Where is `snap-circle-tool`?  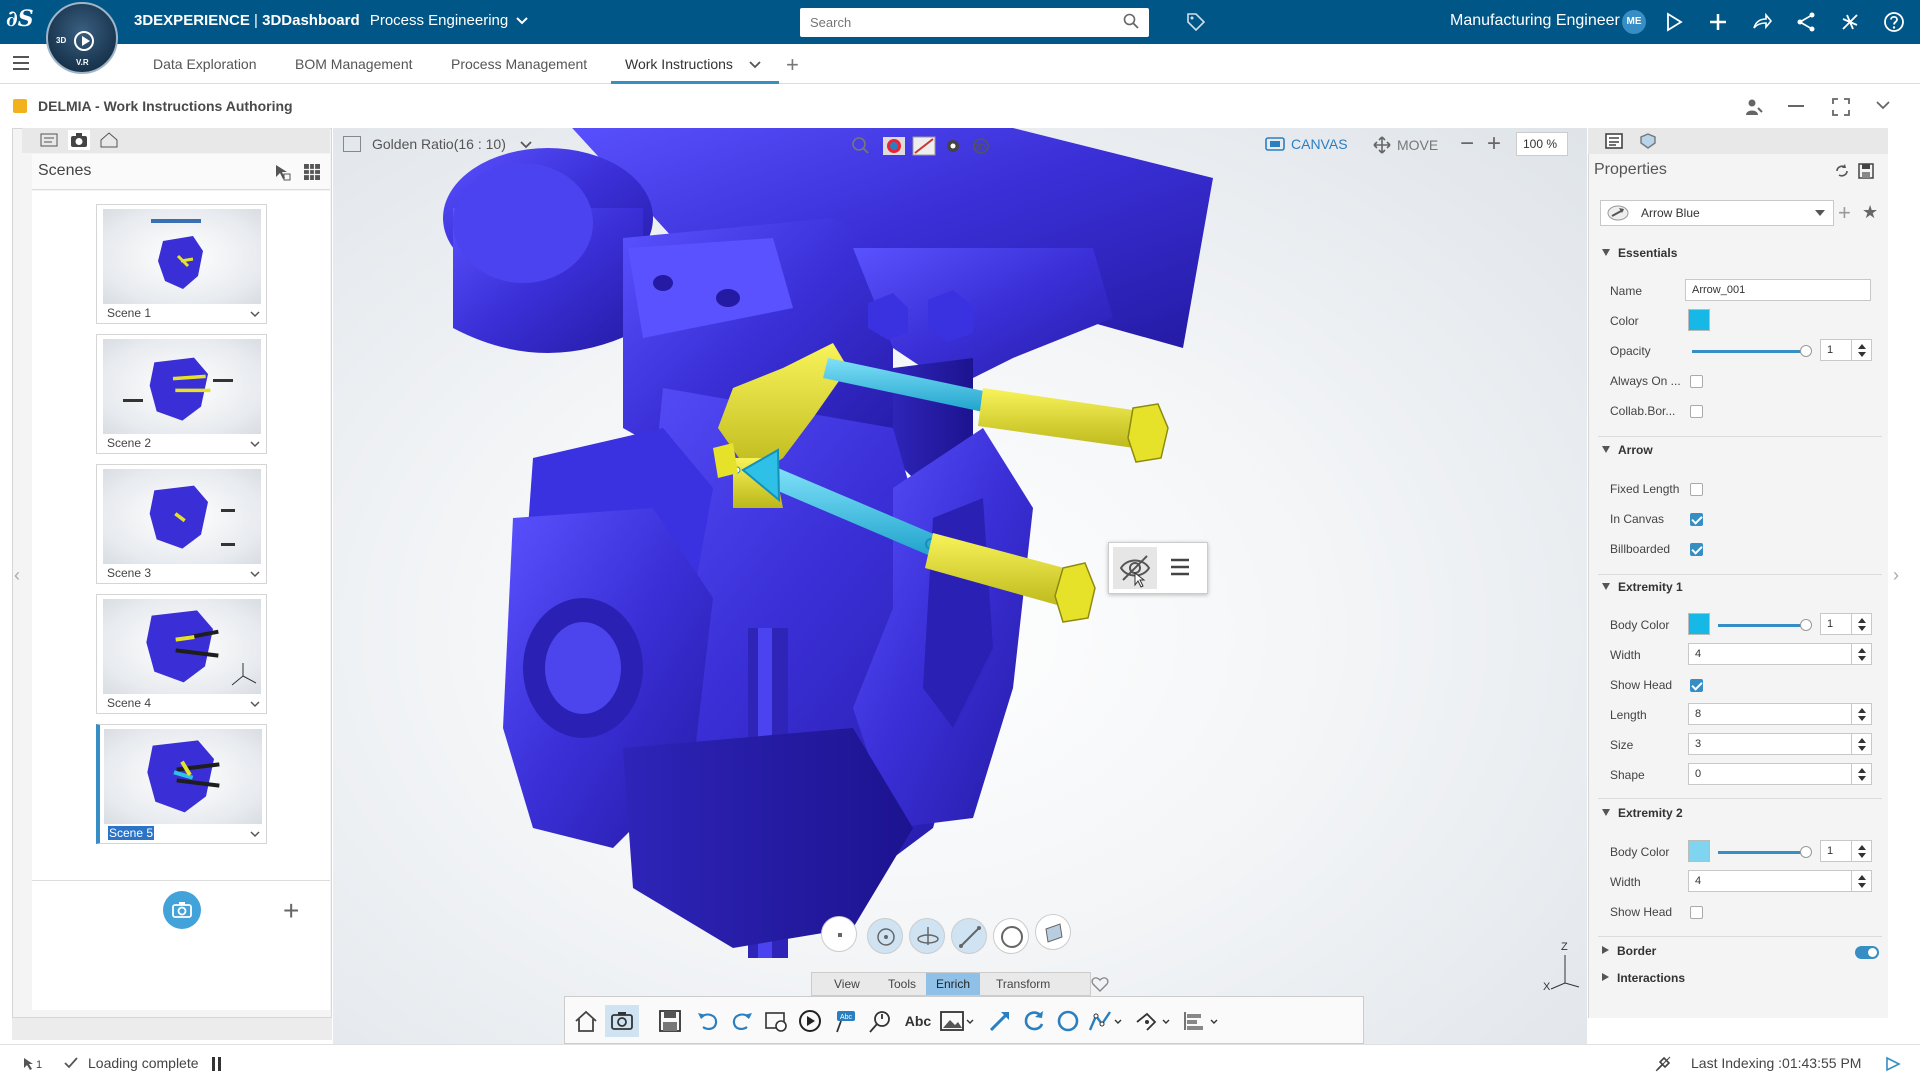 snap-circle-tool is located at coordinates (1011, 936).